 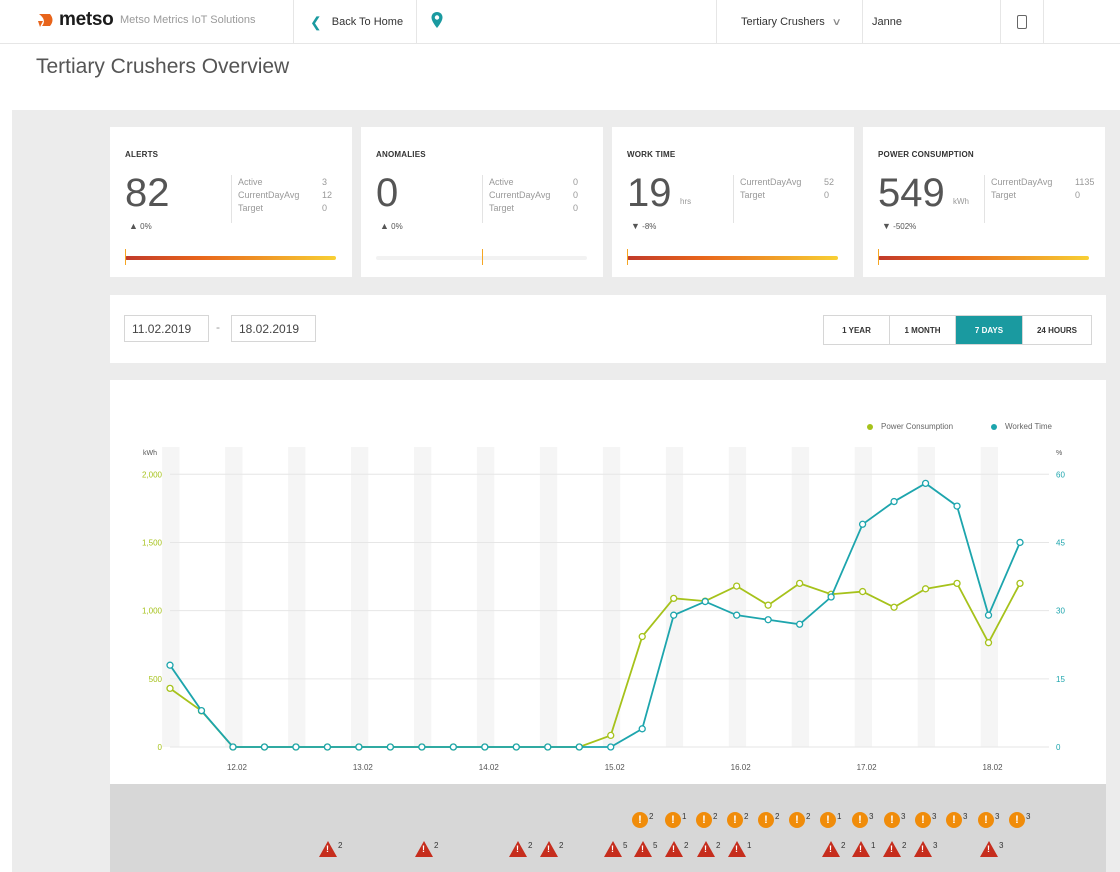 What do you see at coordinates (273, 328) in the screenshot?
I see `date-to-input: 18.02.2019` at bounding box center [273, 328].